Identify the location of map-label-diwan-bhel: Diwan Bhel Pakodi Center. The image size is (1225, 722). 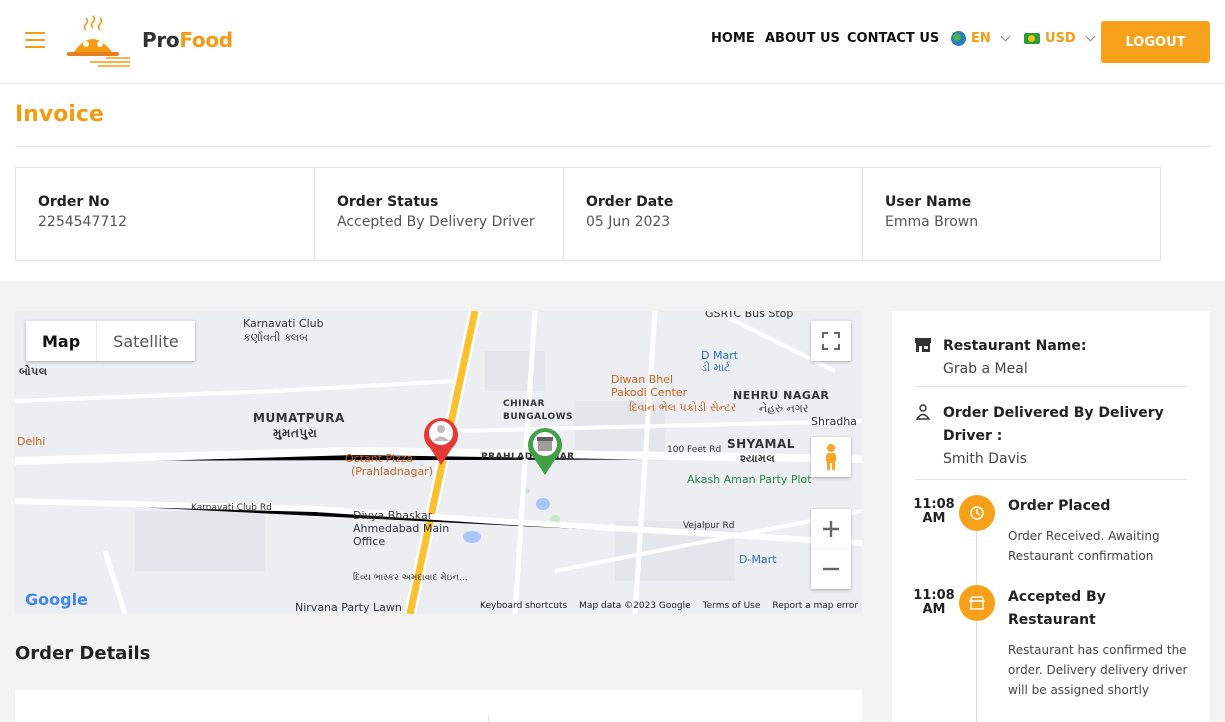
(649, 386).